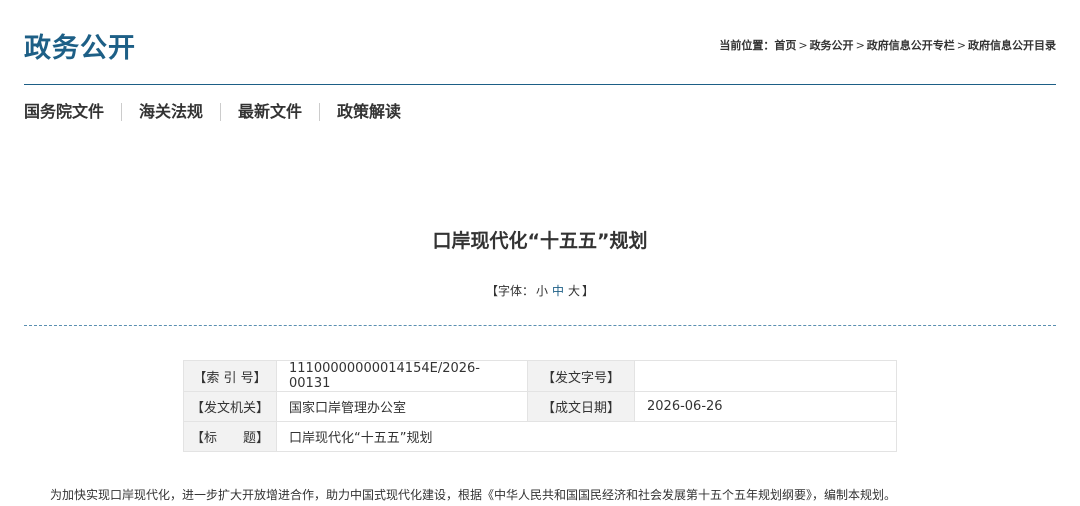 Image resolution: width=1080 pixels, height=506 pixels. I want to click on breadcrumb-link-info-column: 政府信息公开专栏, so click(911, 45).